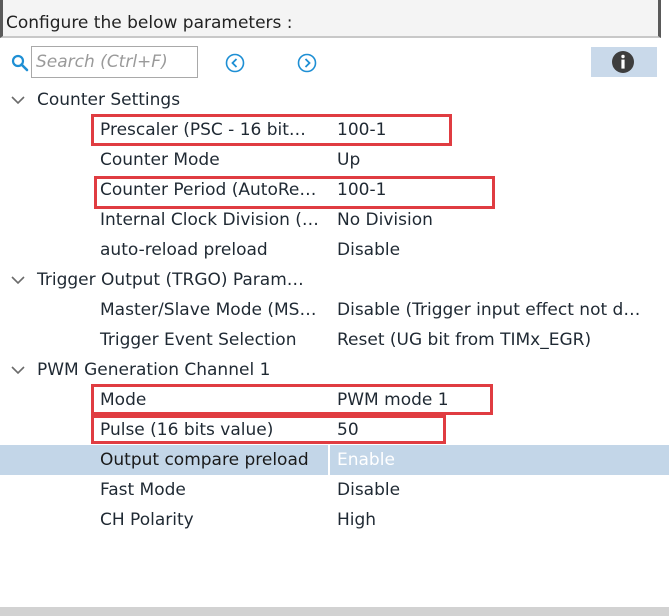 This screenshot has height=616, width=669. Describe the element at coordinates (204, 460) in the screenshot. I see `parameter-name: Output compare preload` at that location.